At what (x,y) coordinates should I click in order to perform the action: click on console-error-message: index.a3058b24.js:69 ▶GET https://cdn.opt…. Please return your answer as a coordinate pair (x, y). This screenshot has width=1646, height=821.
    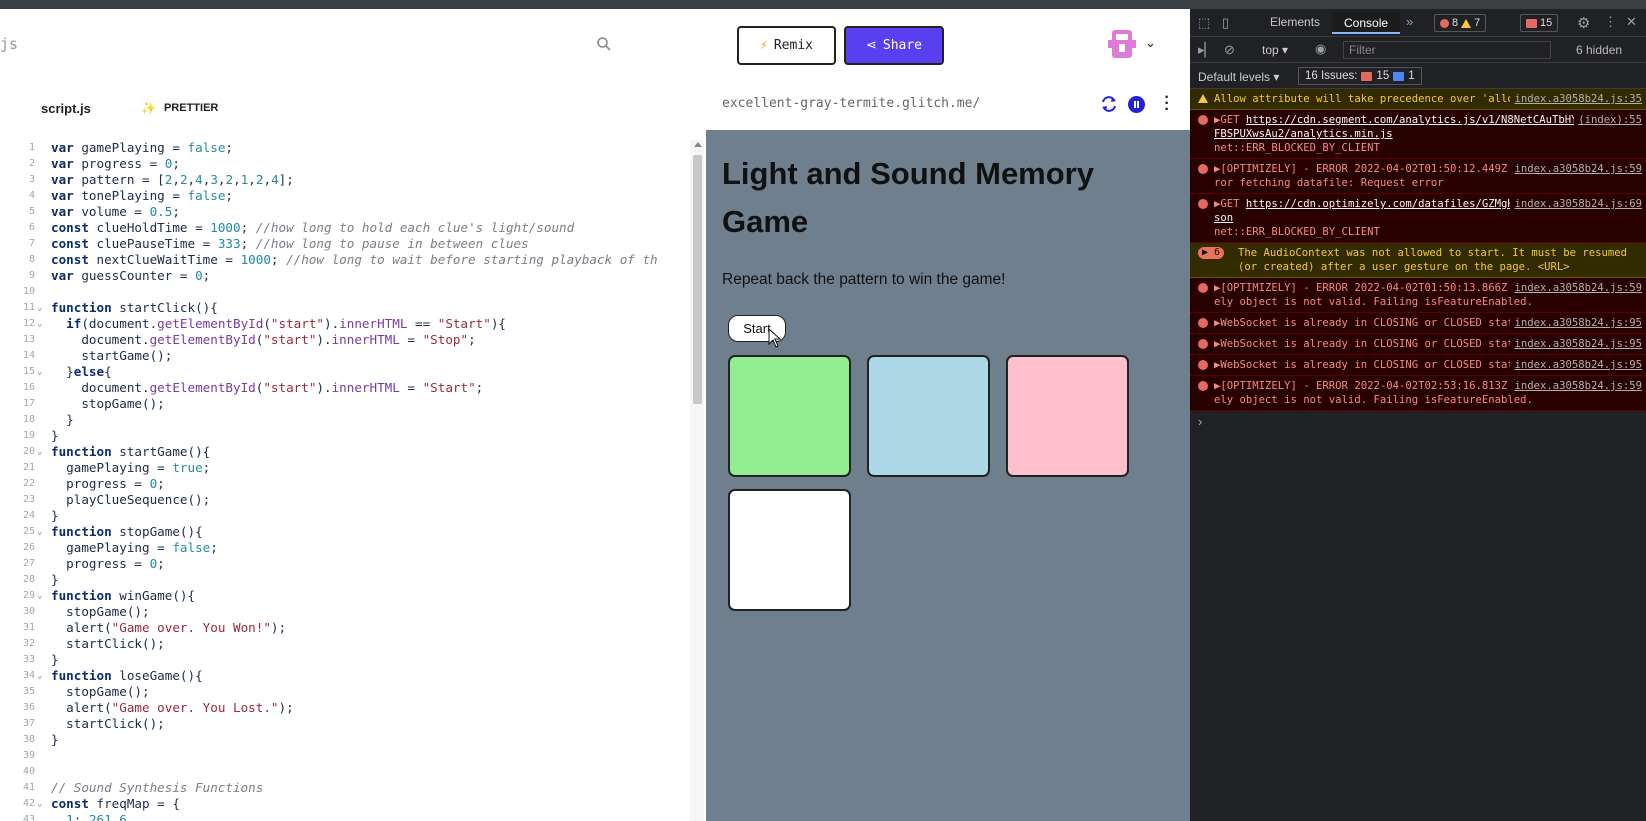
    Looking at the image, I should click on (1418, 218).